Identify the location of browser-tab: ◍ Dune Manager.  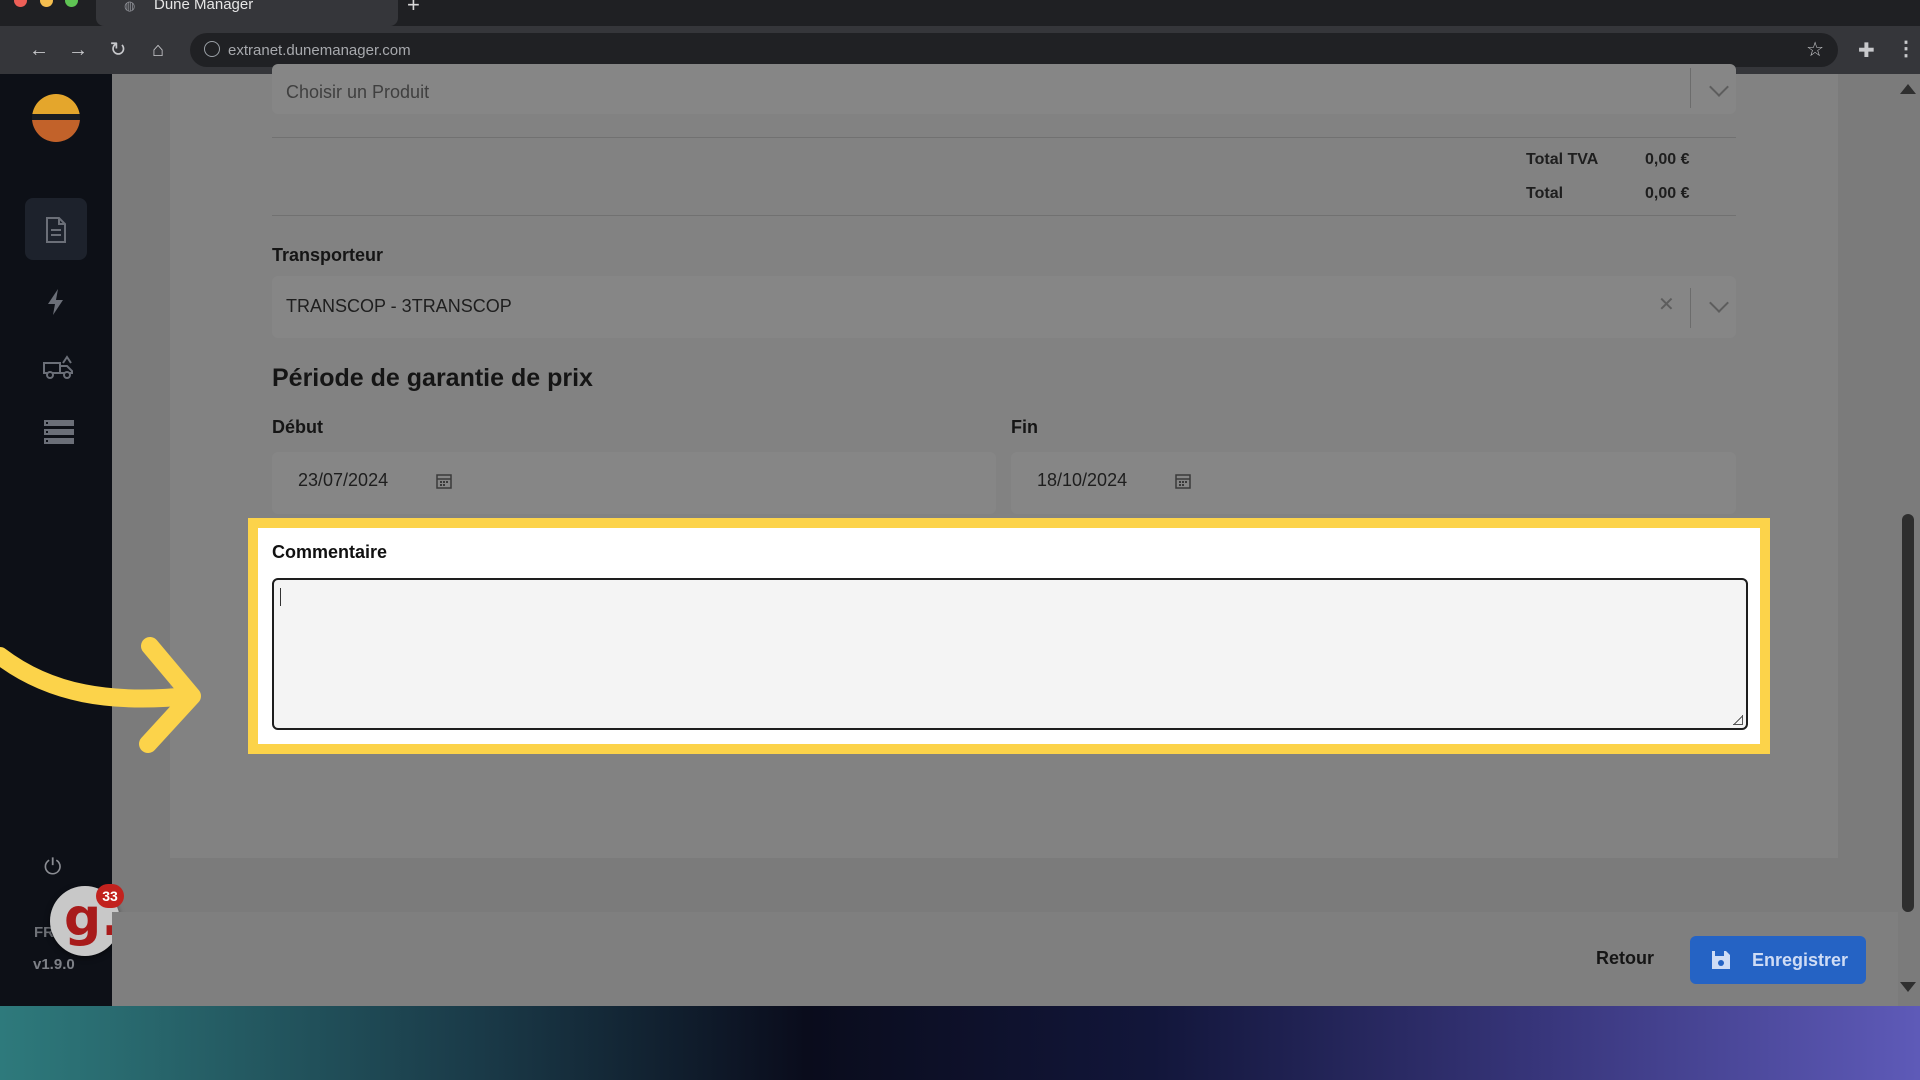
(247, 13).